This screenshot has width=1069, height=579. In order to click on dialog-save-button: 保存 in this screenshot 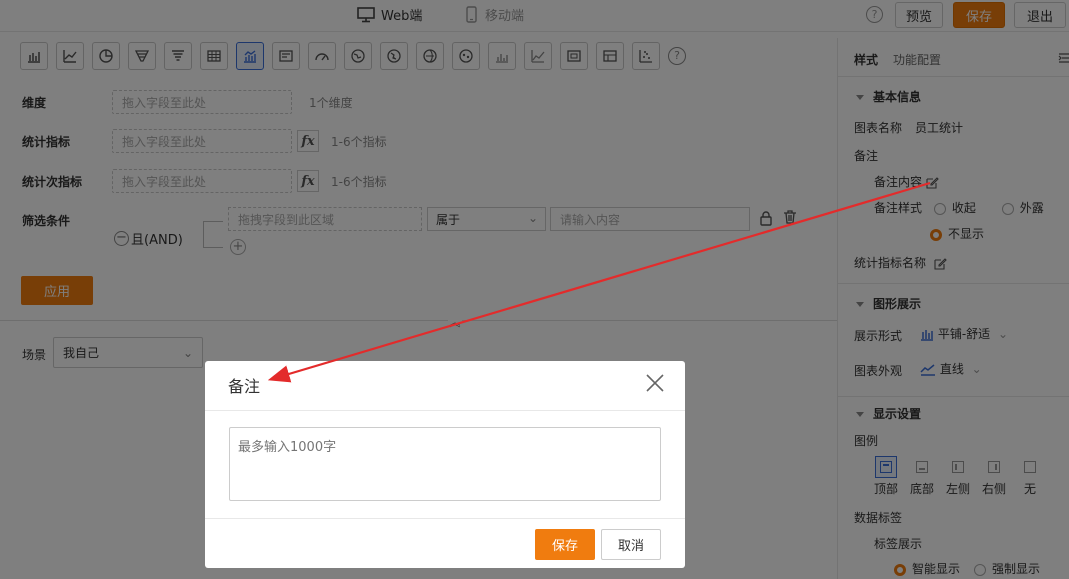, I will do `click(565, 544)`.